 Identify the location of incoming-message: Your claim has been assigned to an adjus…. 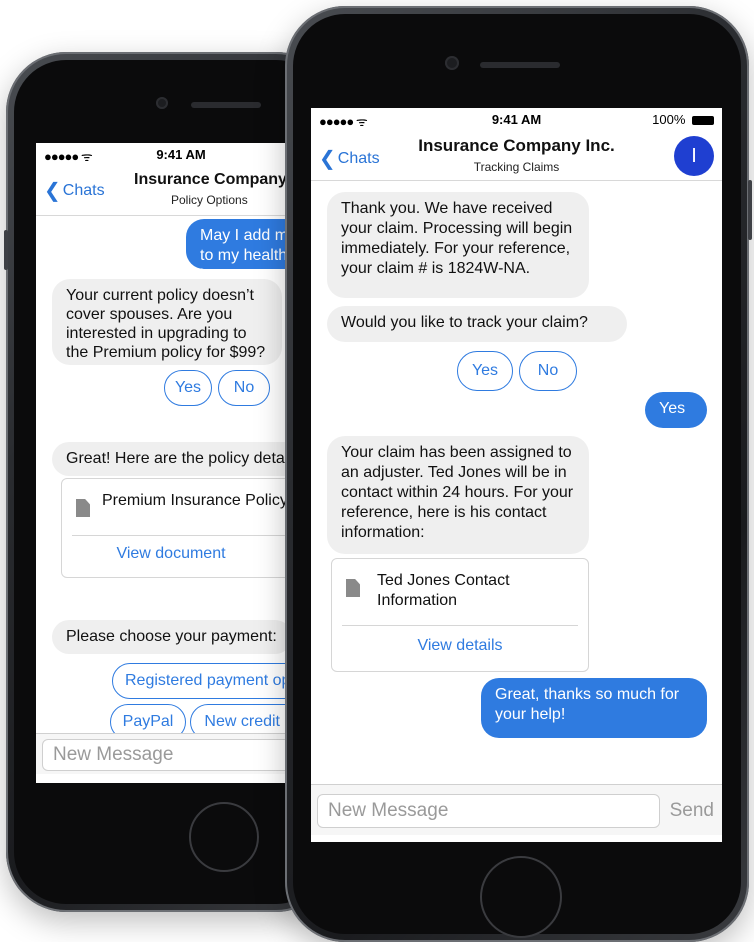
(458, 495).